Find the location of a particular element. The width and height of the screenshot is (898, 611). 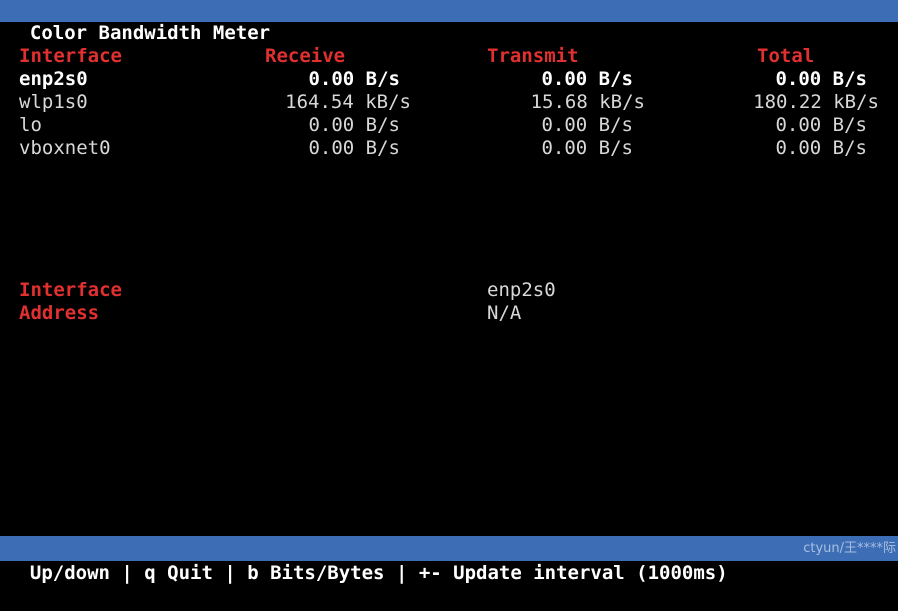

row-interface-name: enp2s0 is located at coordinates (53, 79).